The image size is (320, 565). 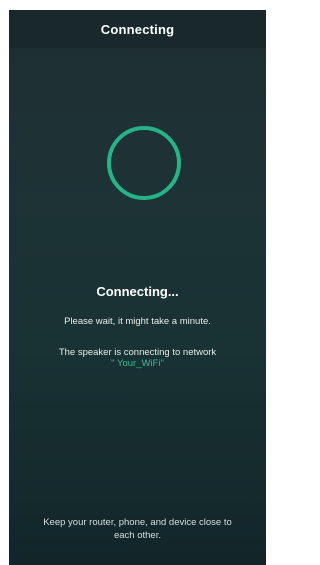 What do you see at coordinates (137, 363) in the screenshot?
I see `network-name: " Your_WiFi"` at bounding box center [137, 363].